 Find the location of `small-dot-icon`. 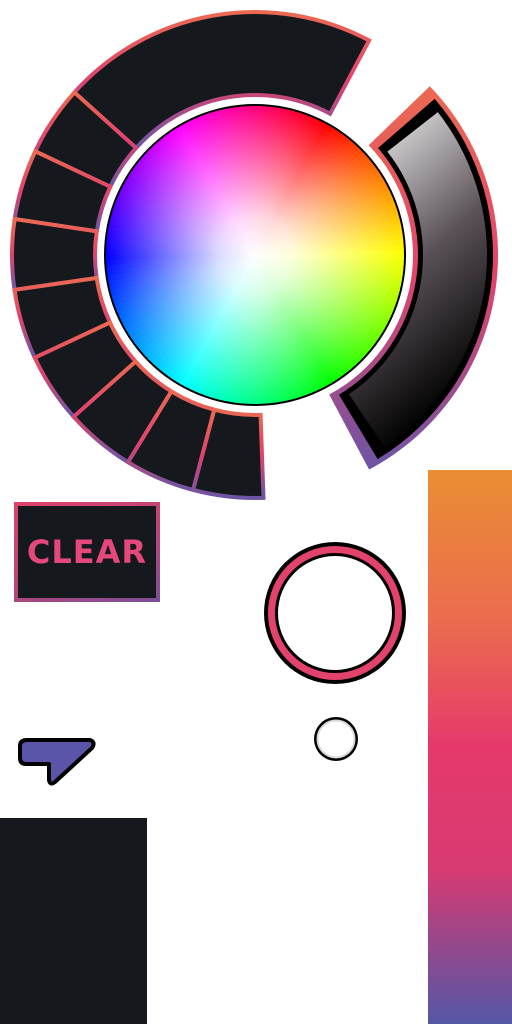

small-dot-icon is located at coordinates (336, 739).